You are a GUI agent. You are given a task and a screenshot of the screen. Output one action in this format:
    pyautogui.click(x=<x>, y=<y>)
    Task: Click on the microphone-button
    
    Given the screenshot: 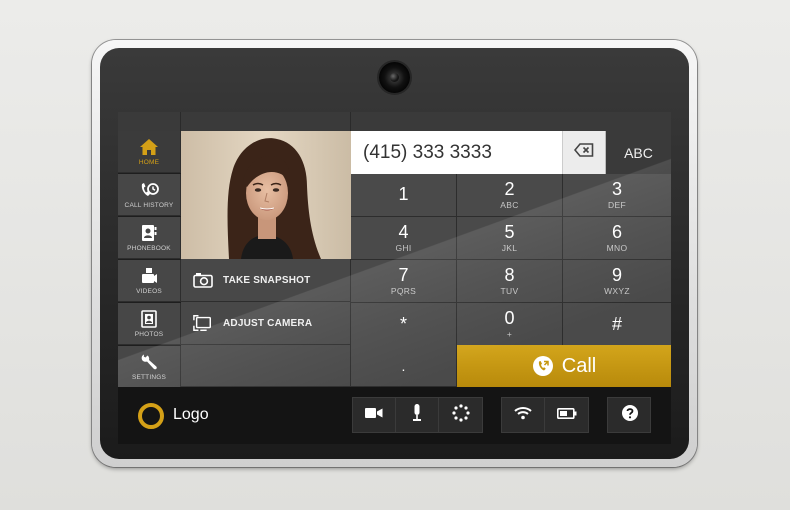 What is the action you would take?
    pyautogui.click(x=417, y=415)
    